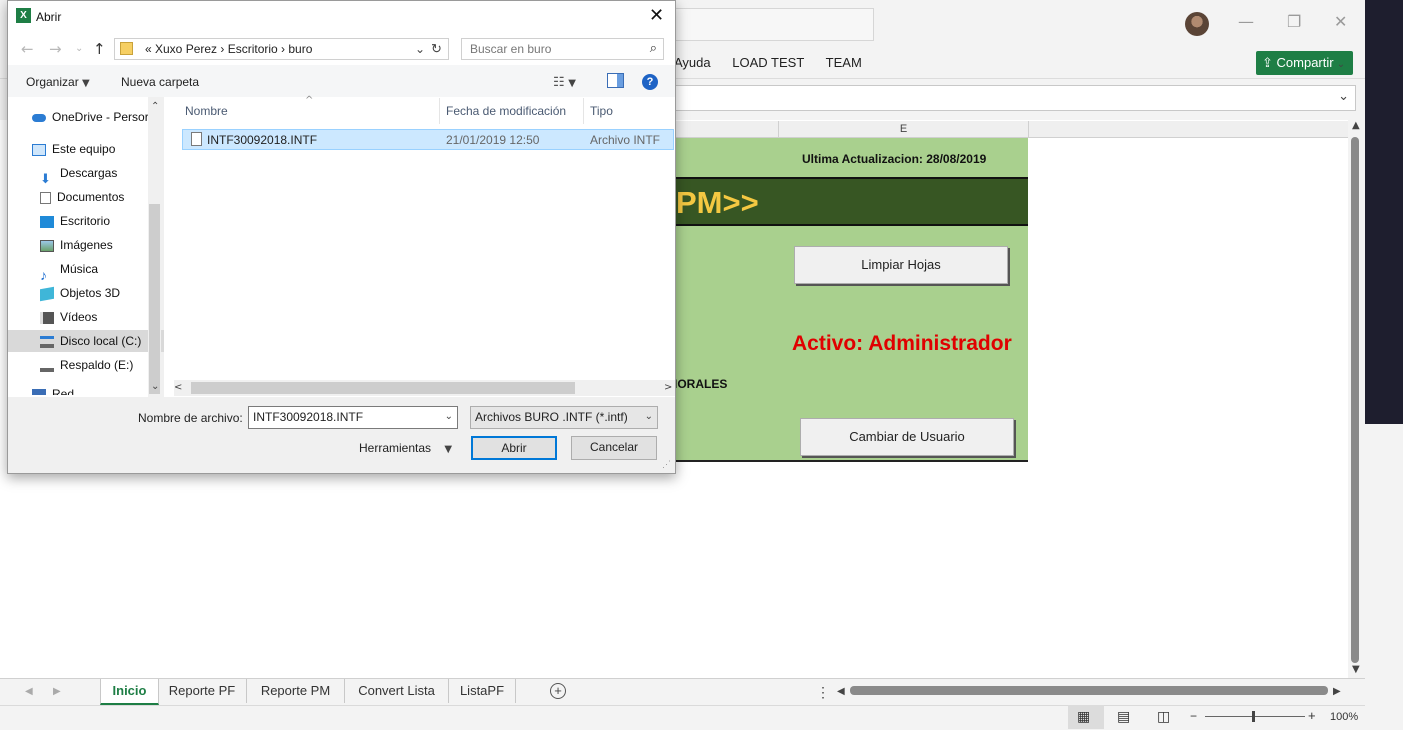  Describe the element at coordinates (99, 49) in the screenshot. I see `up-folder-icon: ↑` at that location.